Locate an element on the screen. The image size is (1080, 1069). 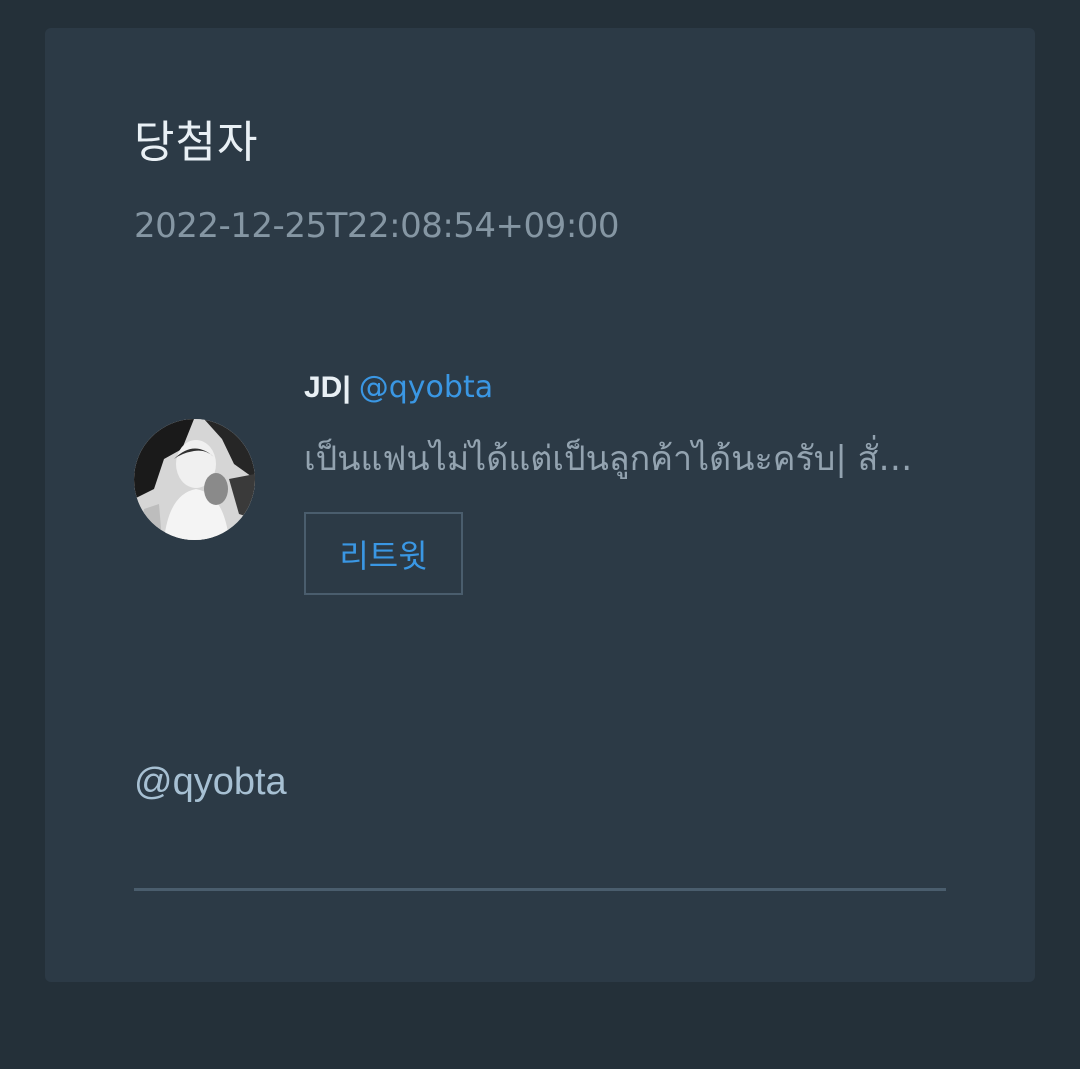
card-title: 당첨자 is located at coordinates (196, 142).